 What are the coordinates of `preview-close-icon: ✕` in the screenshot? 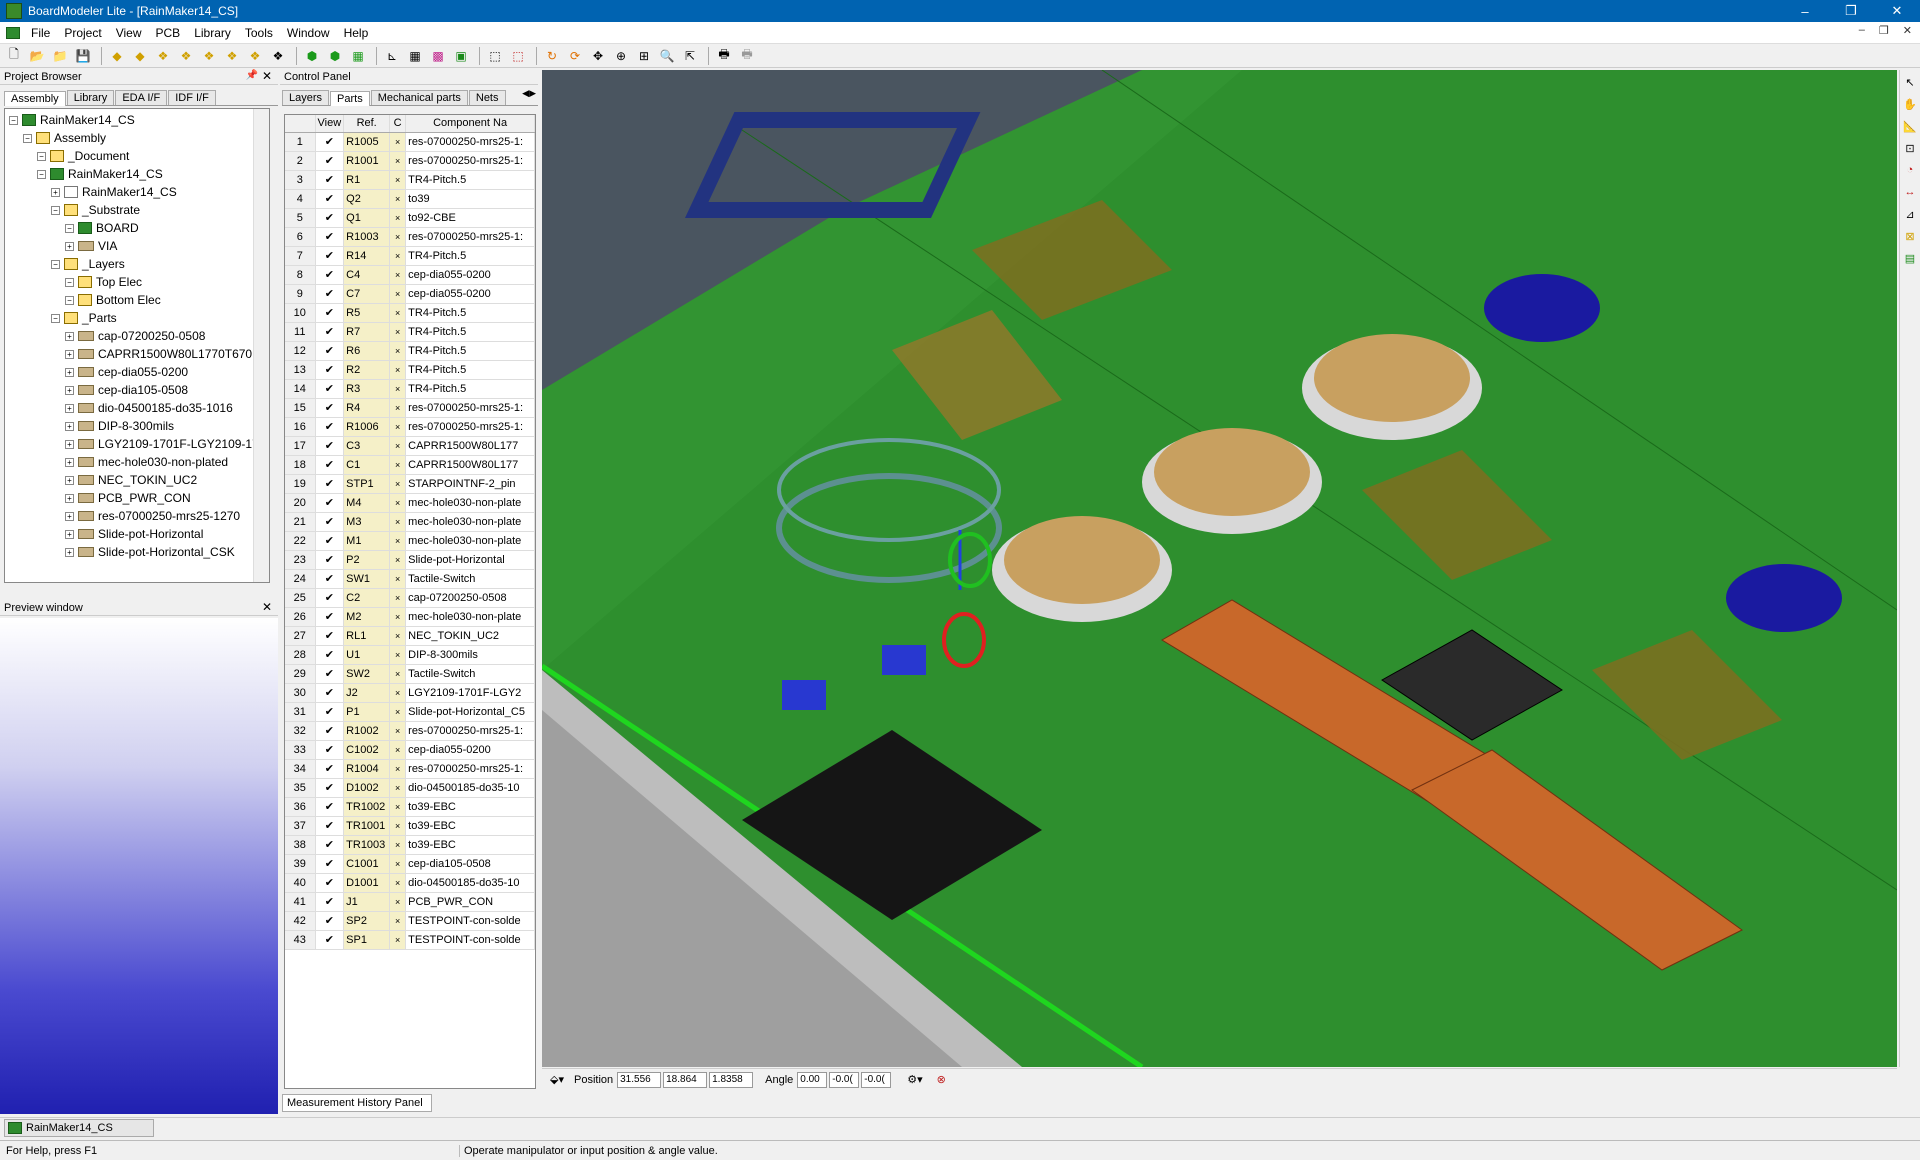 It's located at (267, 607).